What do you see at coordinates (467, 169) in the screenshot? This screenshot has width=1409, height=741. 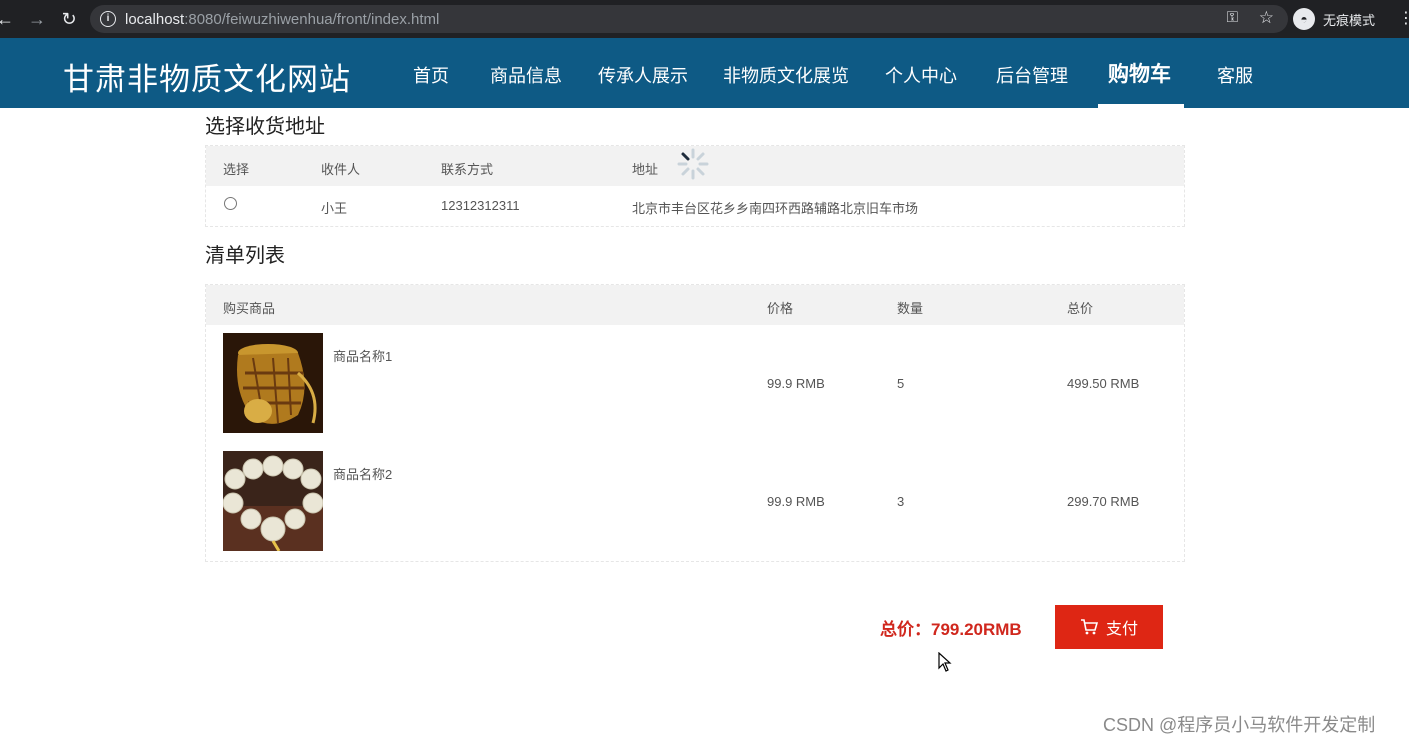 I see `col-phone: 联系方式` at bounding box center [467, 169].